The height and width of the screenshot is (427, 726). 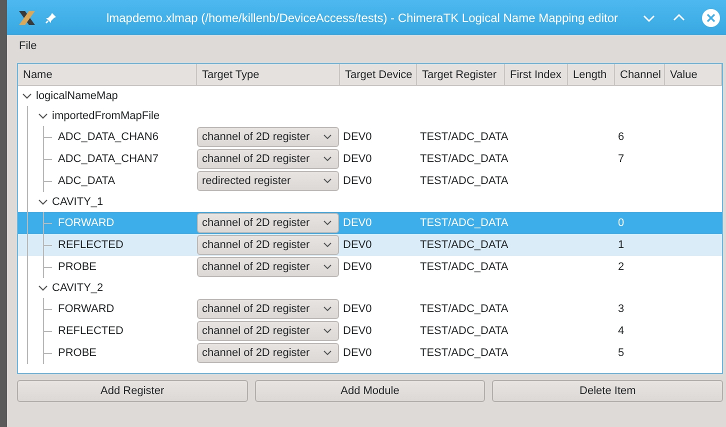 What do you see at coordinates (132, 391) in the screenshot?
I see `push-button: Add Register` at bounding box center [132, 391].